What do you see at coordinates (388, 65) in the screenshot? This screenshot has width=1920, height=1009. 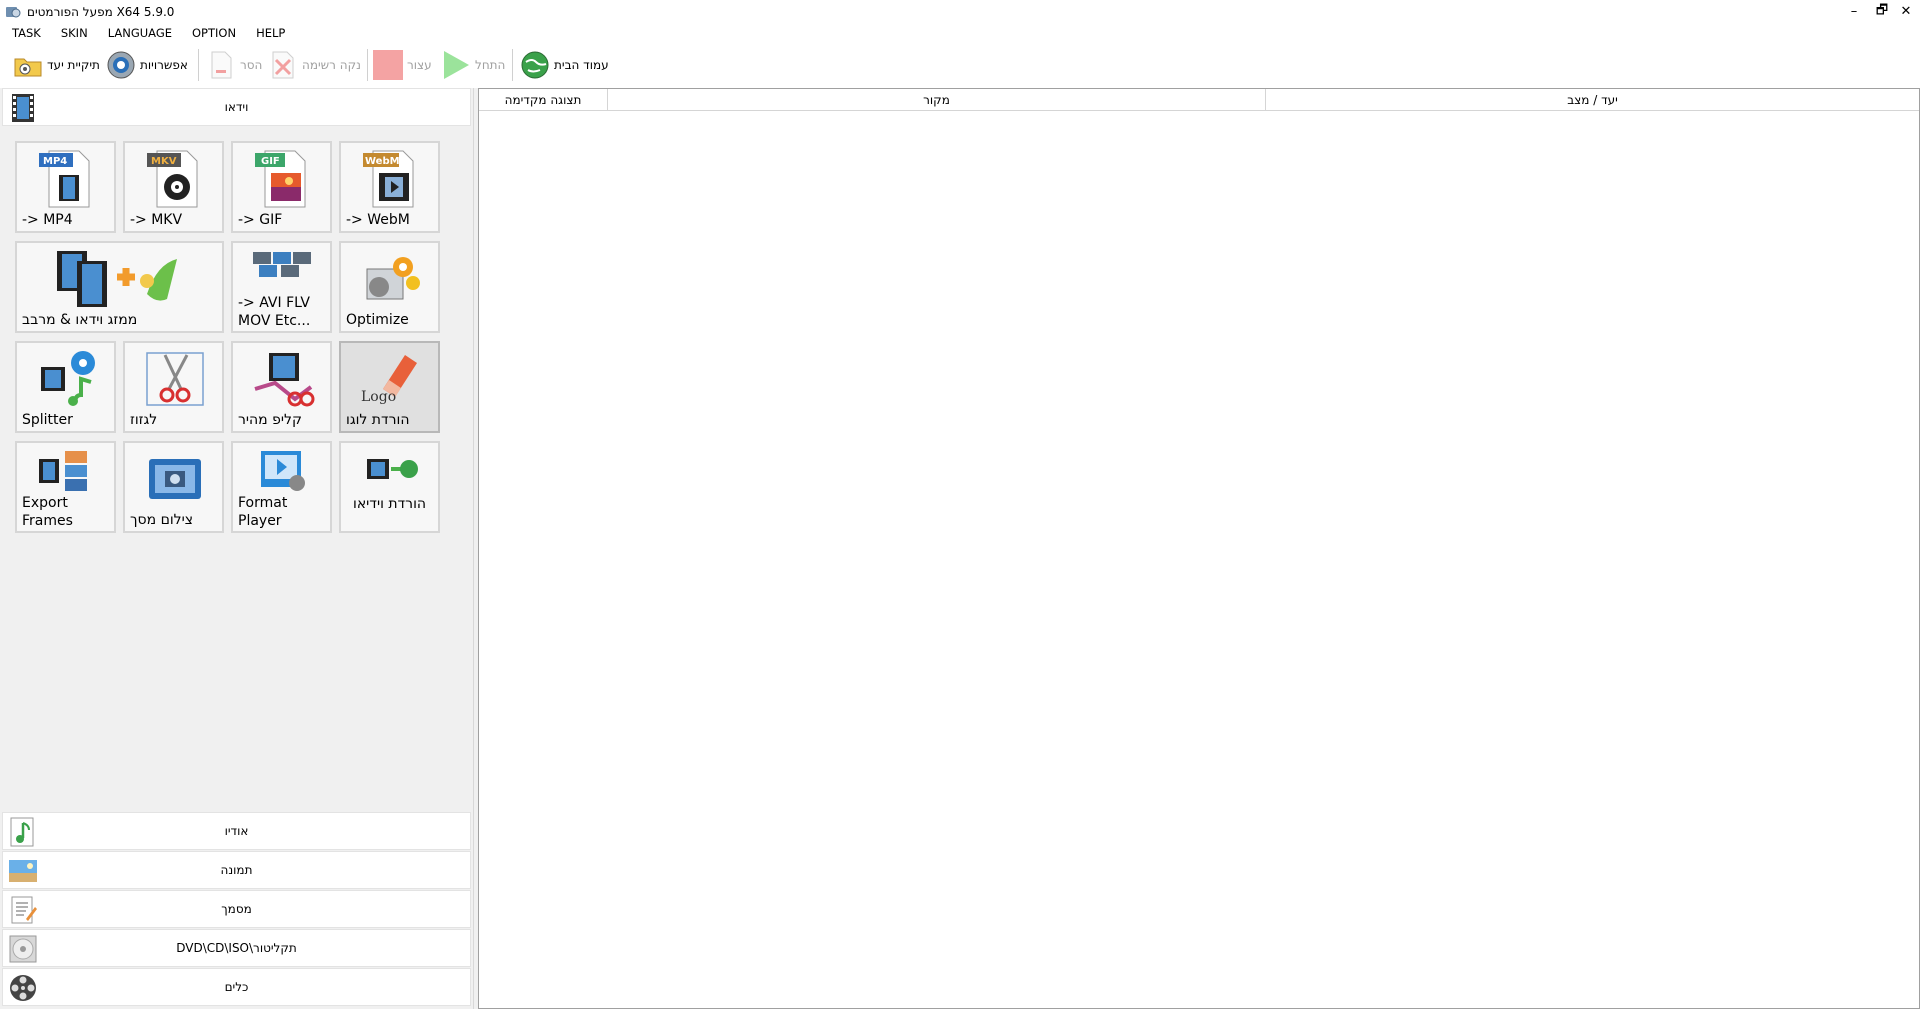 I see `stop-icon` at bounding box center [388, 65].